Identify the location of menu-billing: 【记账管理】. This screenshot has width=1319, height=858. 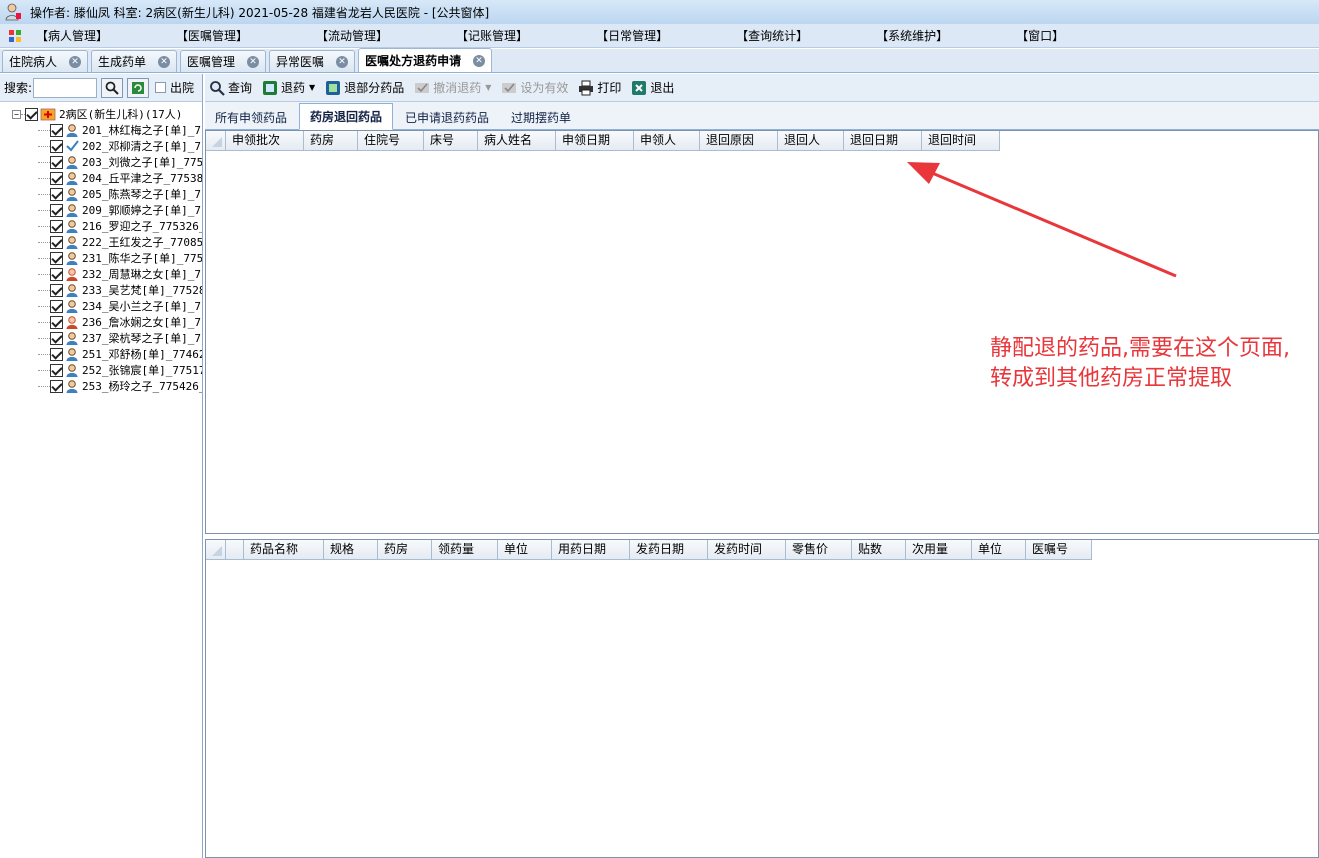
(492, 35).